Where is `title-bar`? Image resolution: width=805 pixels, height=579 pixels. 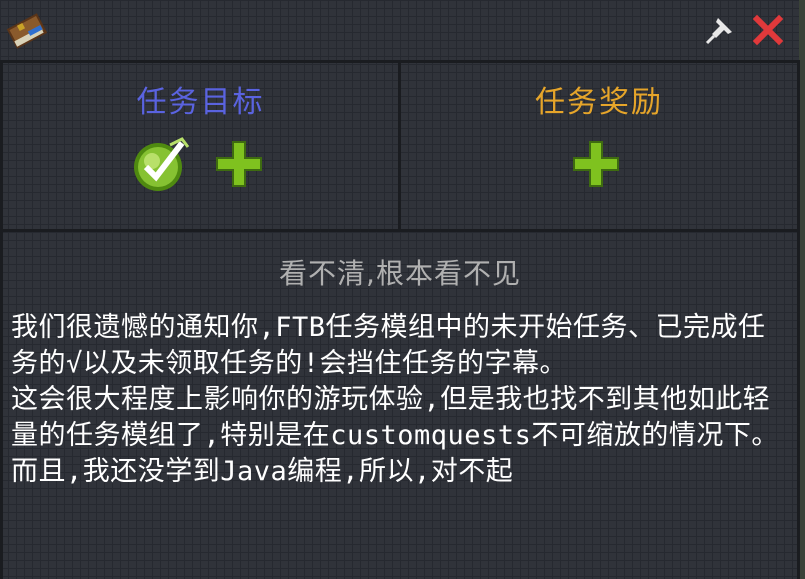 title-bar is located at coordinates (402, 30).